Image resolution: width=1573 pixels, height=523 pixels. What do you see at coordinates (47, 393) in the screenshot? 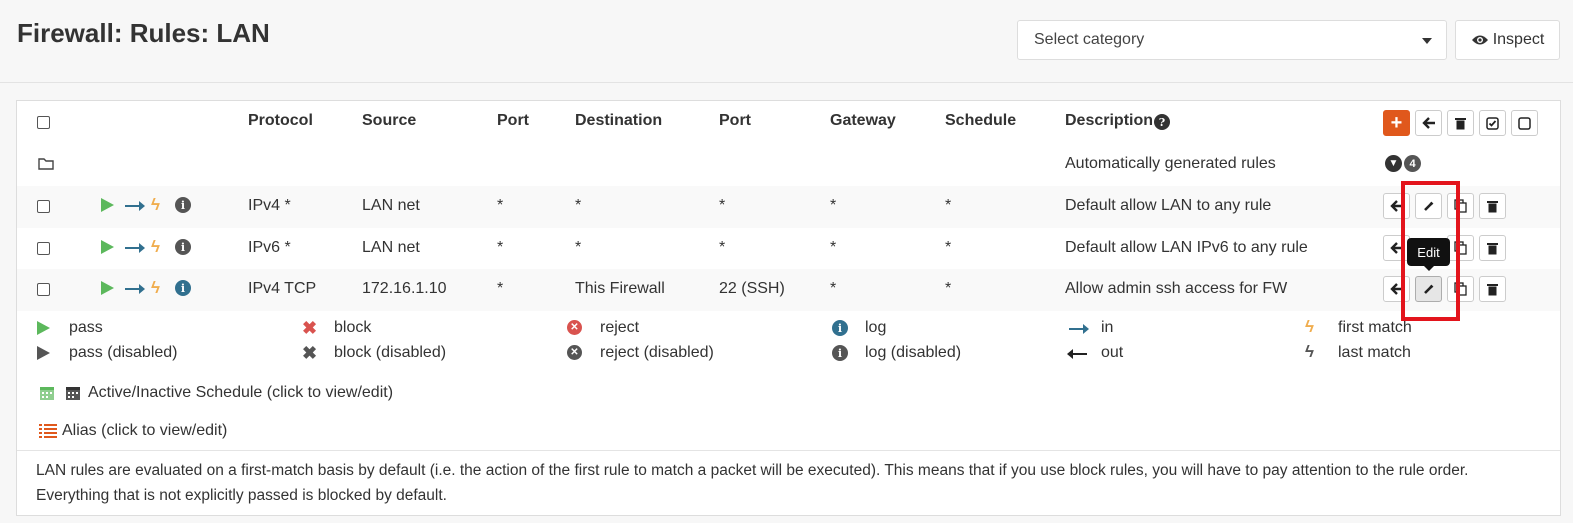
I see `calendar-active-icon` at bounding box center [47, 393].